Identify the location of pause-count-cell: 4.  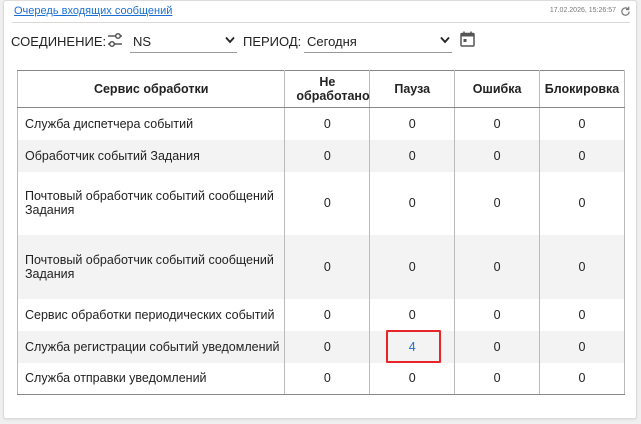
(412, 346).